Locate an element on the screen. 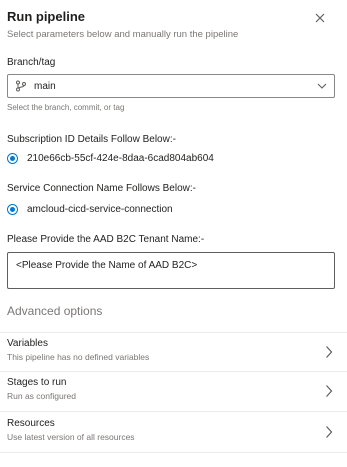 The image size is (347, 467). variables-label: Variables is located at coordinates (27, 343).